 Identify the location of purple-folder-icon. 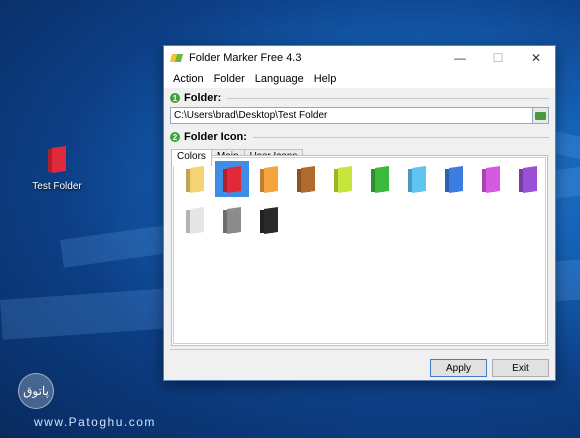
(528, 179).